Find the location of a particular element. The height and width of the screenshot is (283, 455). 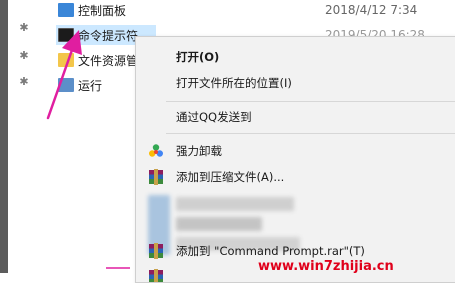

annotation-arrow-icon is located at coordinates (64, 75).